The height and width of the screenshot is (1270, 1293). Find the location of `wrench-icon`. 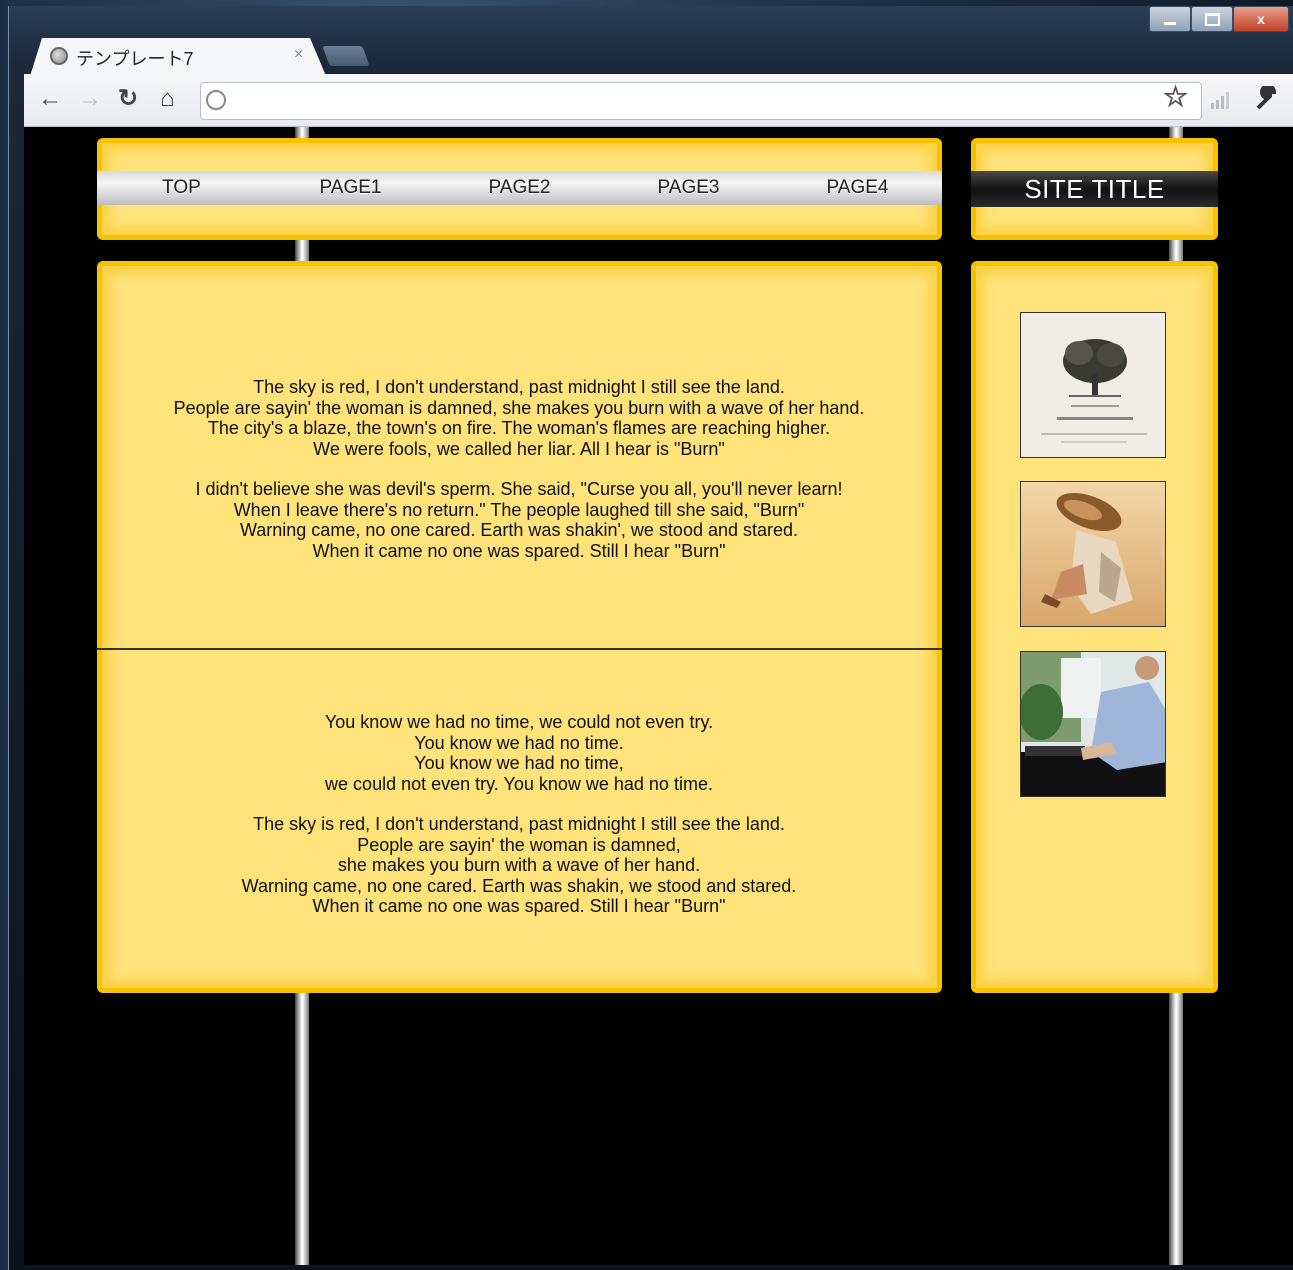

wrench-icon is located at coordinates (1267, 99).